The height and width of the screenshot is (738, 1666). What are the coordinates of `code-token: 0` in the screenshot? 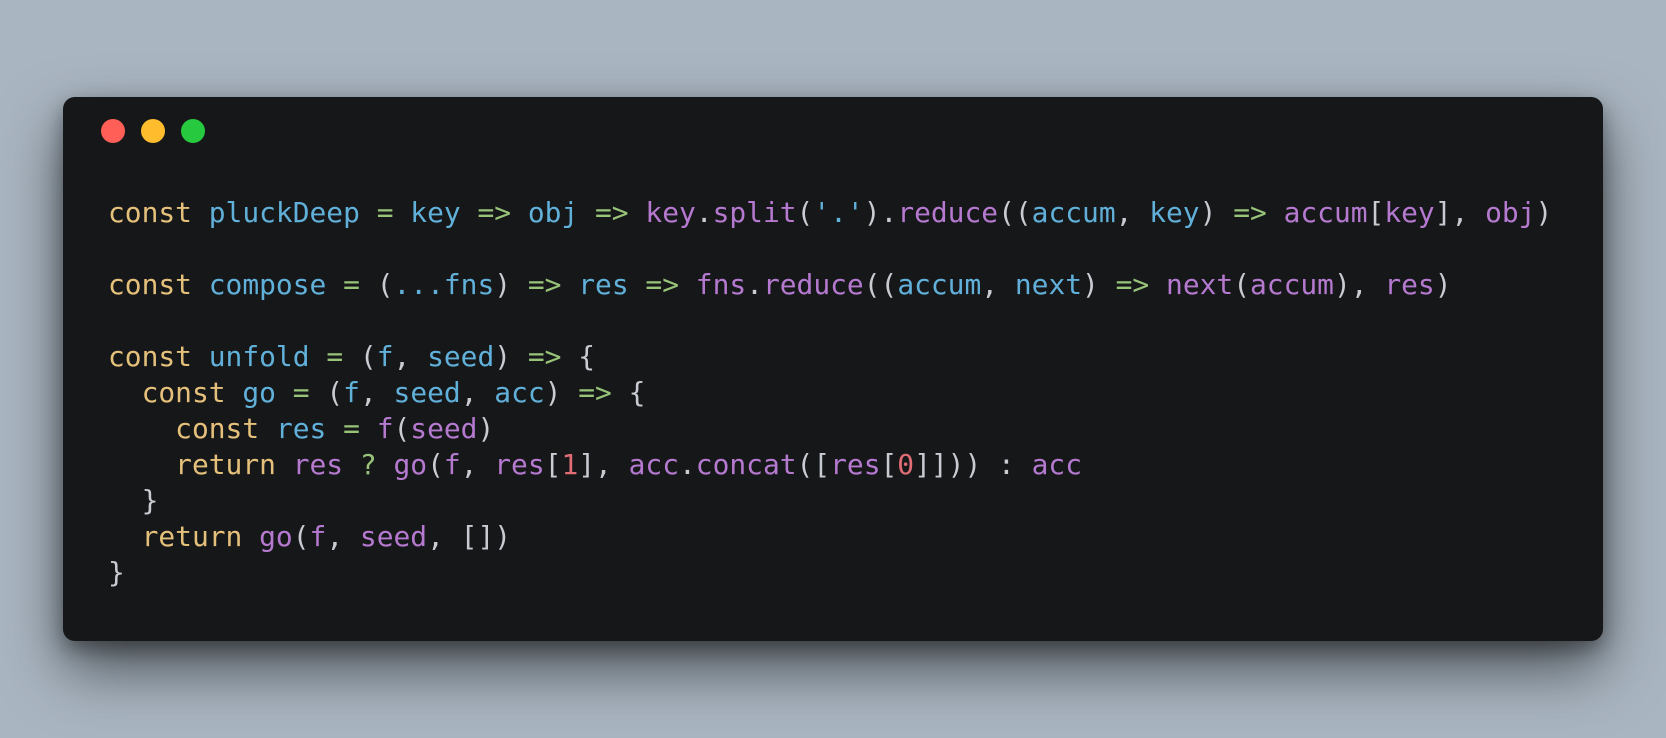 It's located at (906, 464).